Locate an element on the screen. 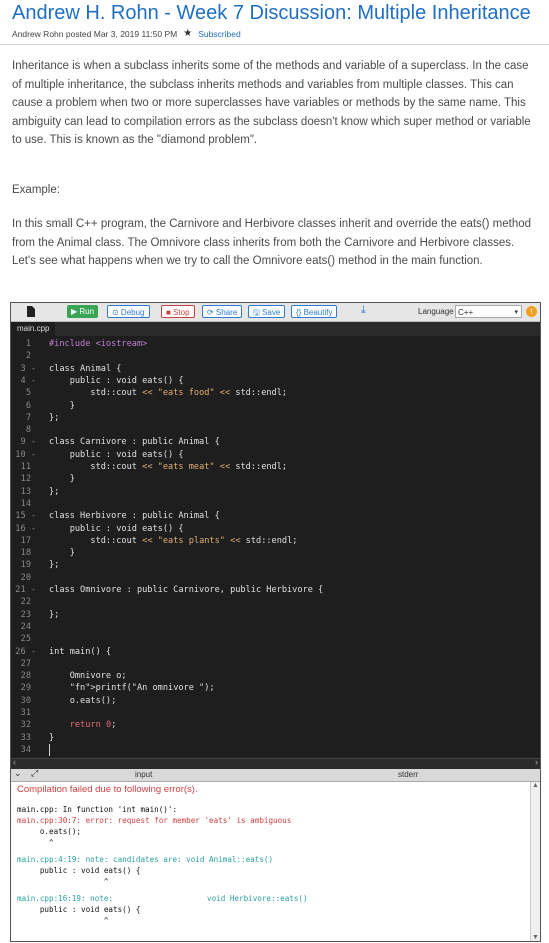 The height and width of the screenshot is (943, 549). error-location-link: main.cpp:30:7: is located at coordinates (49, 820).